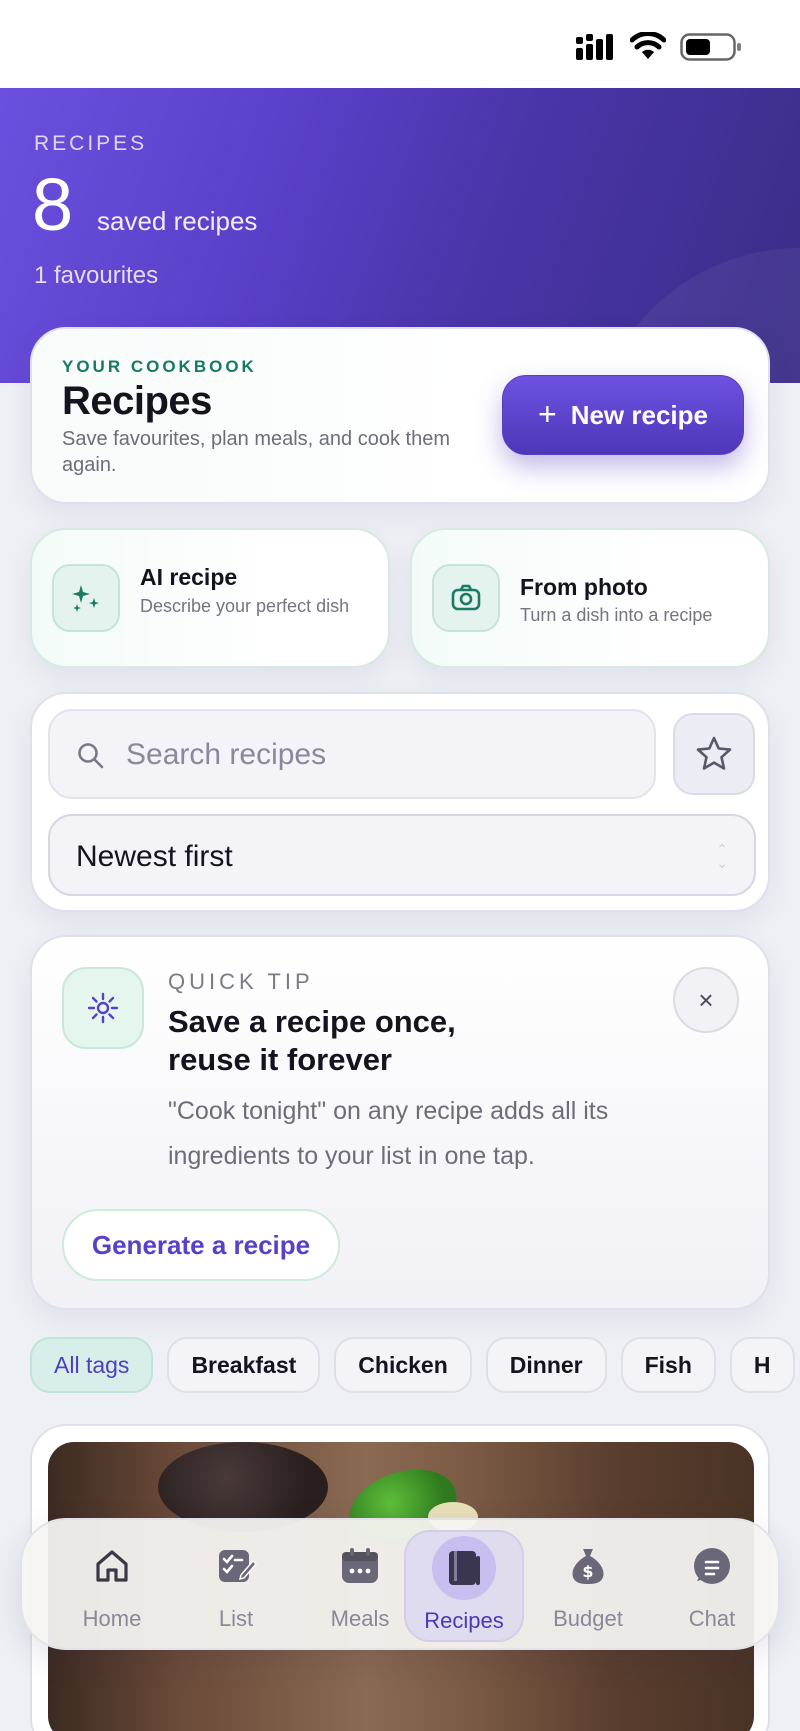  I want to click on ai-recipe-title: AI recipe, so click(189, 577).